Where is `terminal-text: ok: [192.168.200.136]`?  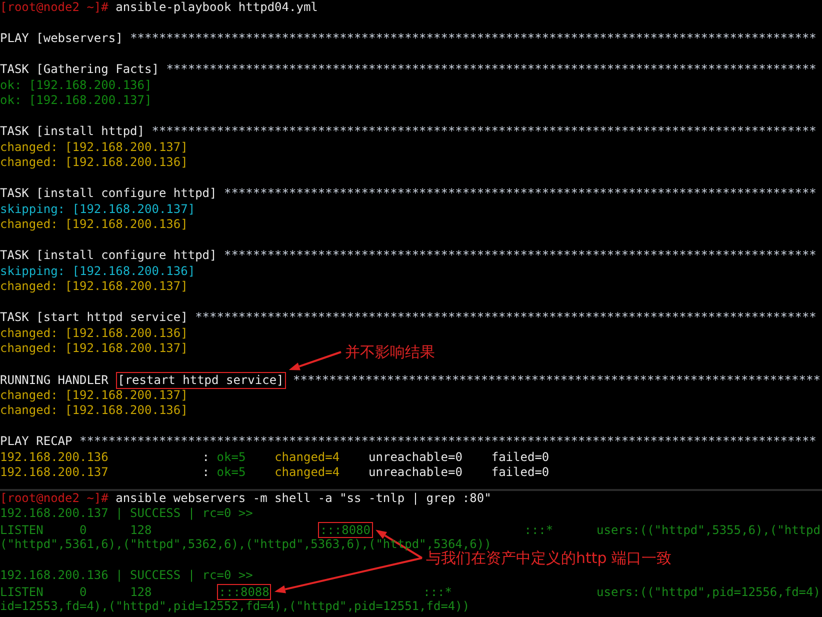 terminal-text: ok: [192.168.200.136] is located at coordinates (76, 85).